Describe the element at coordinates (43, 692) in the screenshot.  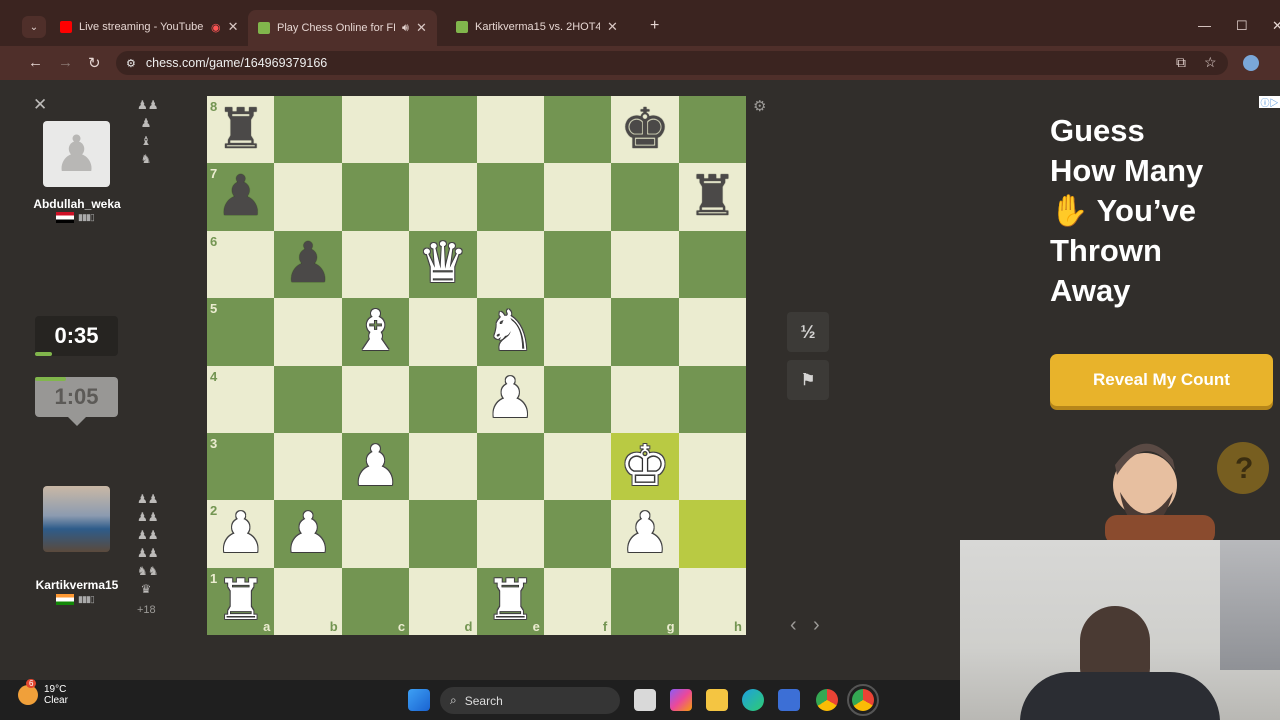
I see `weather-widget: 6 19°C Clear` at that location.